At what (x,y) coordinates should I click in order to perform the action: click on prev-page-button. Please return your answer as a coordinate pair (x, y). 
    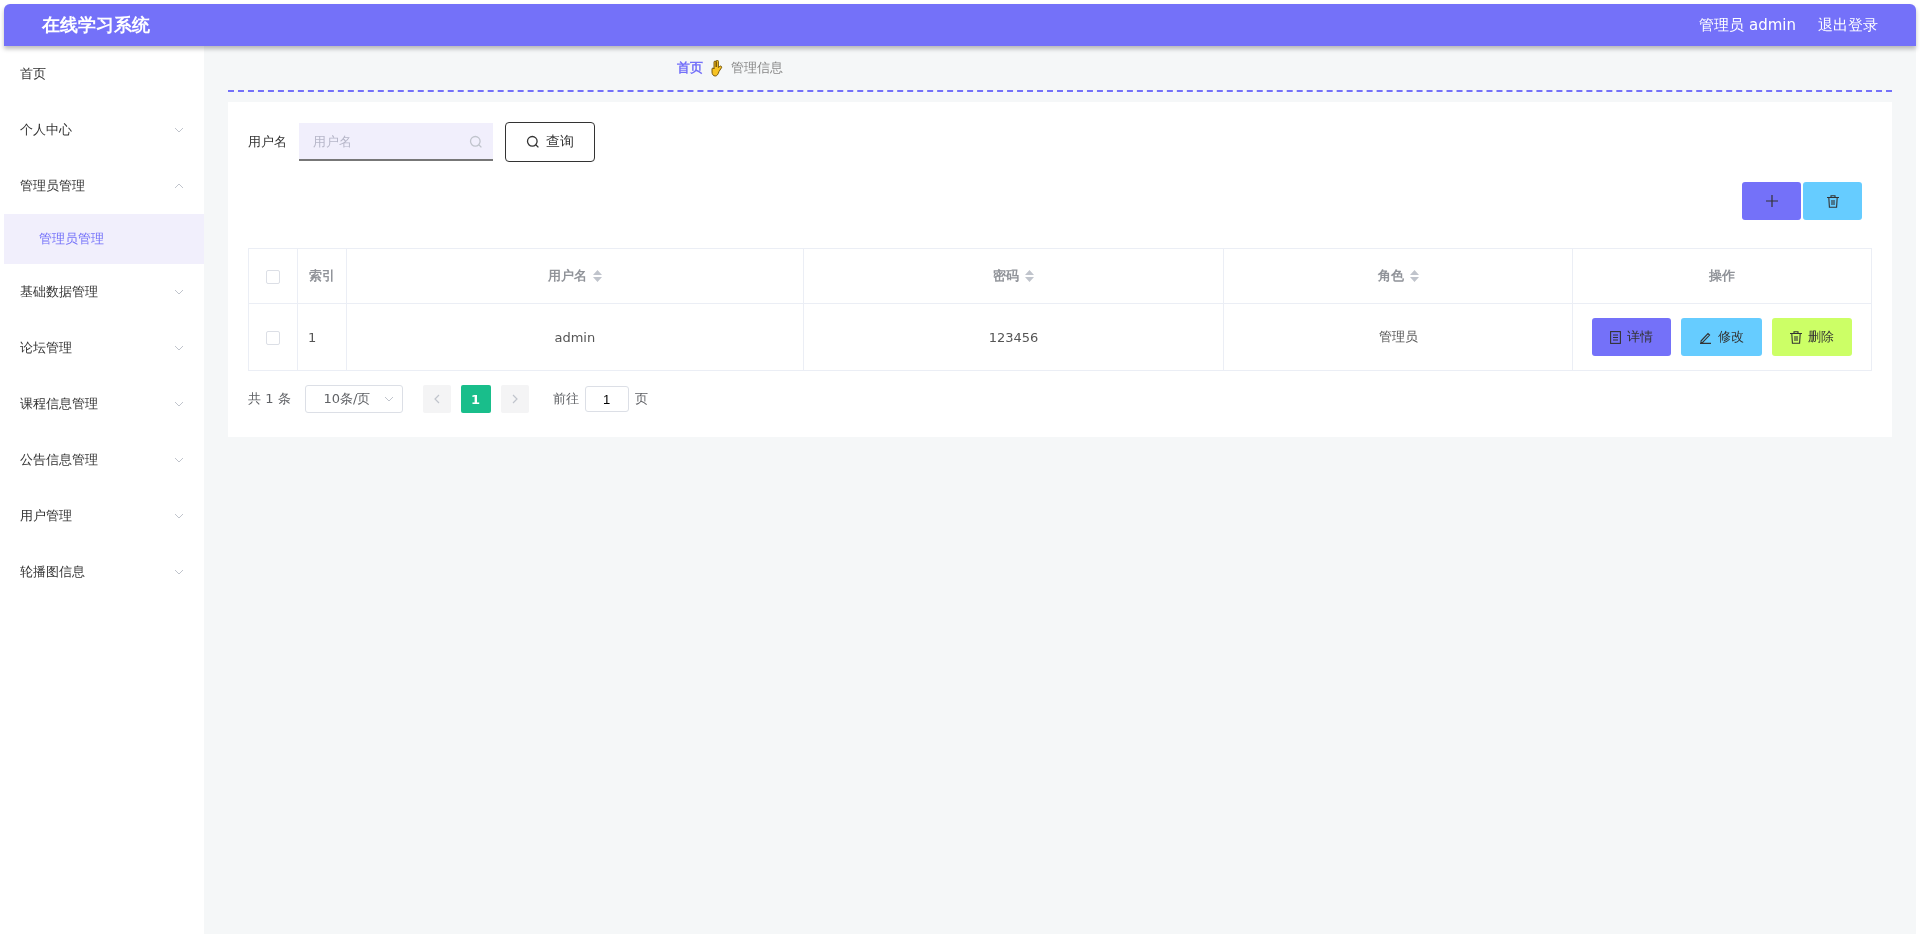
    Looking at the image, I should click on (436, 399).